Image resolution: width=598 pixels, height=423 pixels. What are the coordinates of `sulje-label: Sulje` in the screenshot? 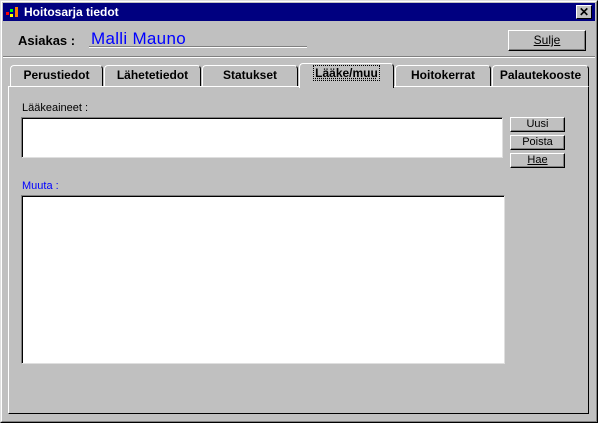 It's located at (547, 40).